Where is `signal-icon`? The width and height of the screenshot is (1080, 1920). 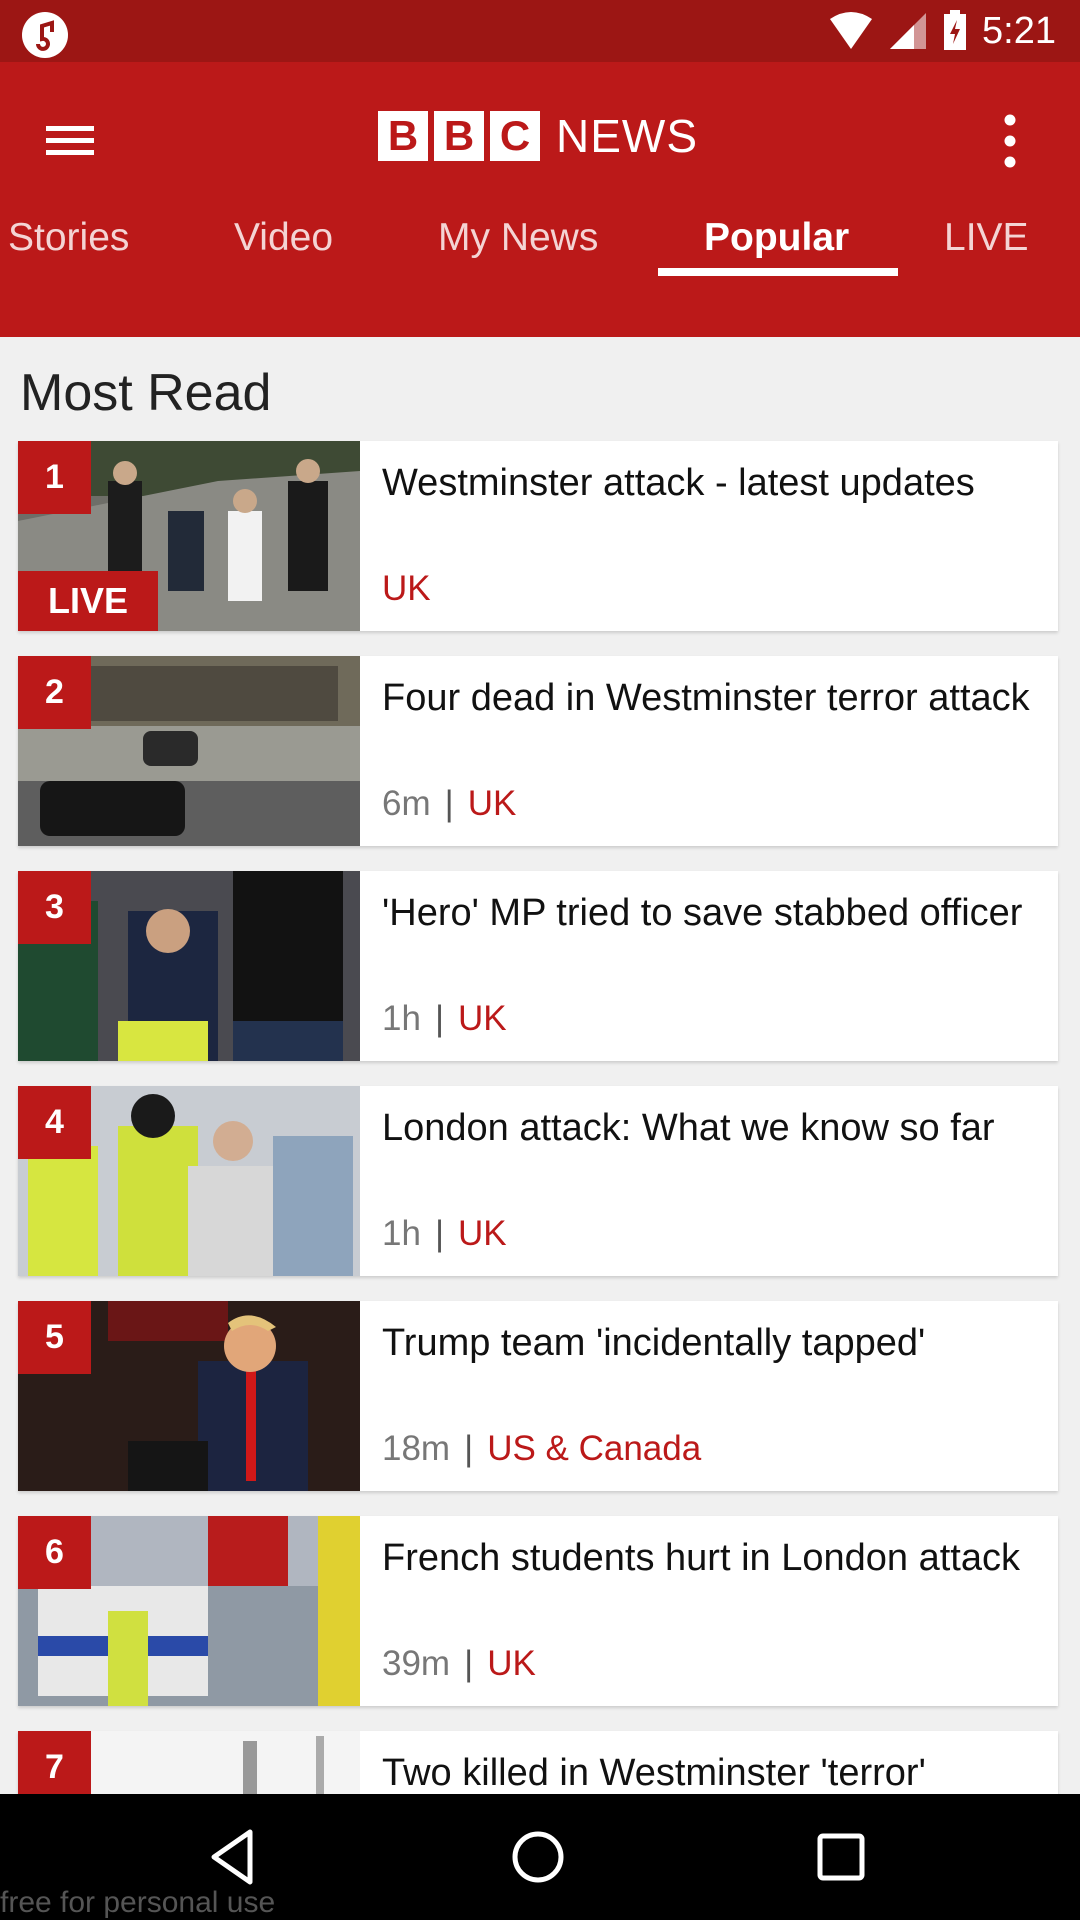 signal-icon is located at coordinates (908, 31).